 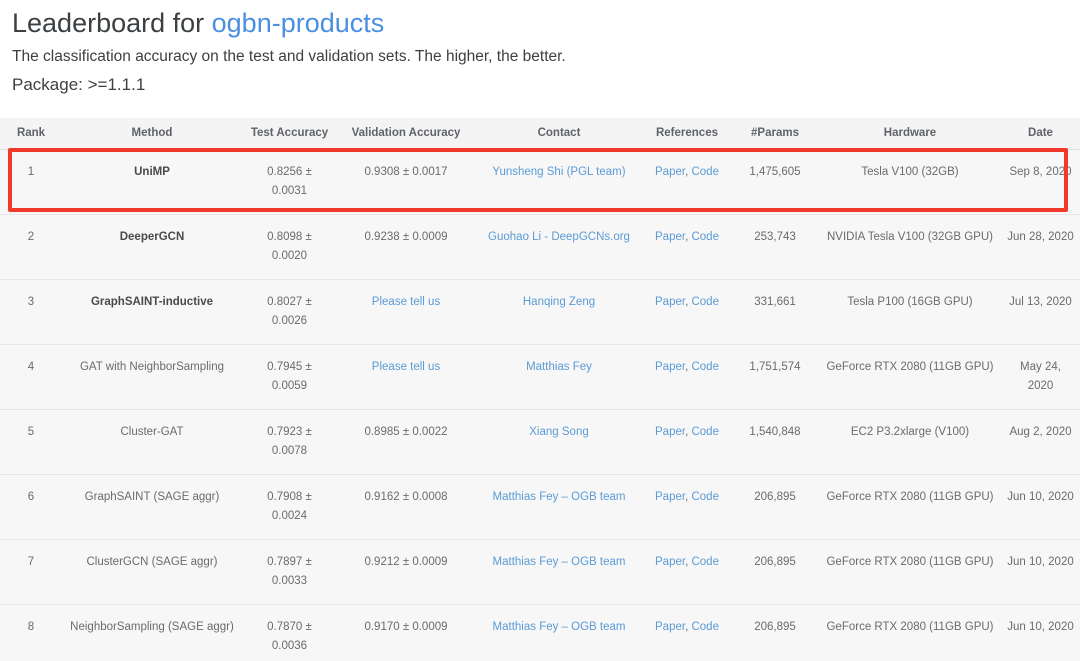 What do you see at coordinates (289, 377) in the screenshot?
I see `cell-test-accuracy: 0.7945 ± 0.0059` at bounding box center [289, 377].